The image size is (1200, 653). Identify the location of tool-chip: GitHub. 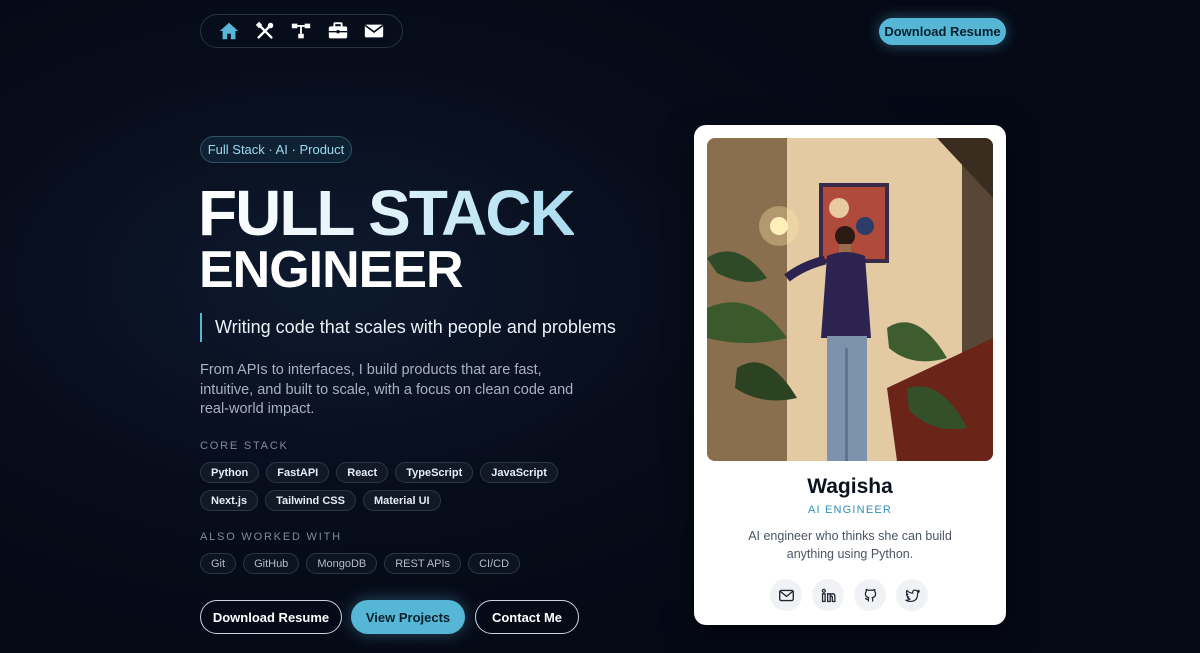
(271, 563).